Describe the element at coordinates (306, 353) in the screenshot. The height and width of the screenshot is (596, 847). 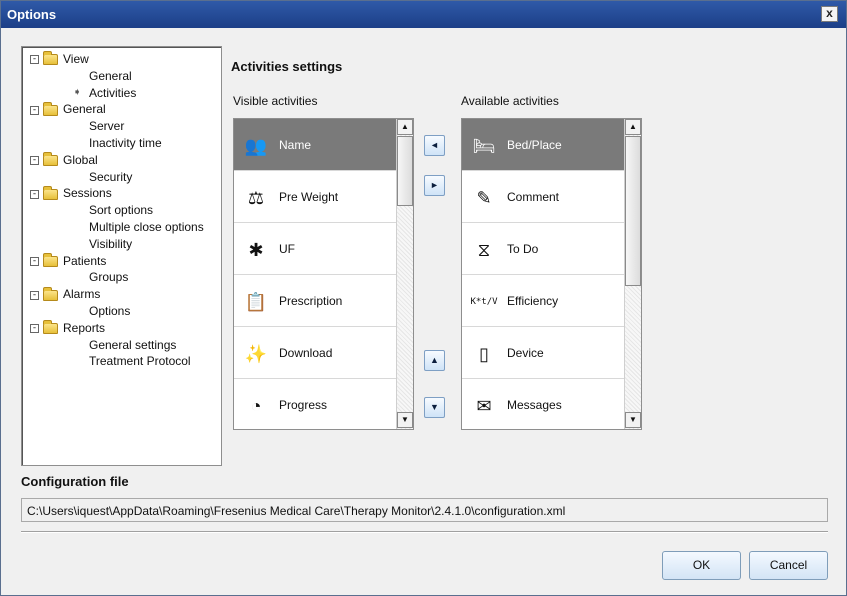
I see `activity-label: Download` at that location.